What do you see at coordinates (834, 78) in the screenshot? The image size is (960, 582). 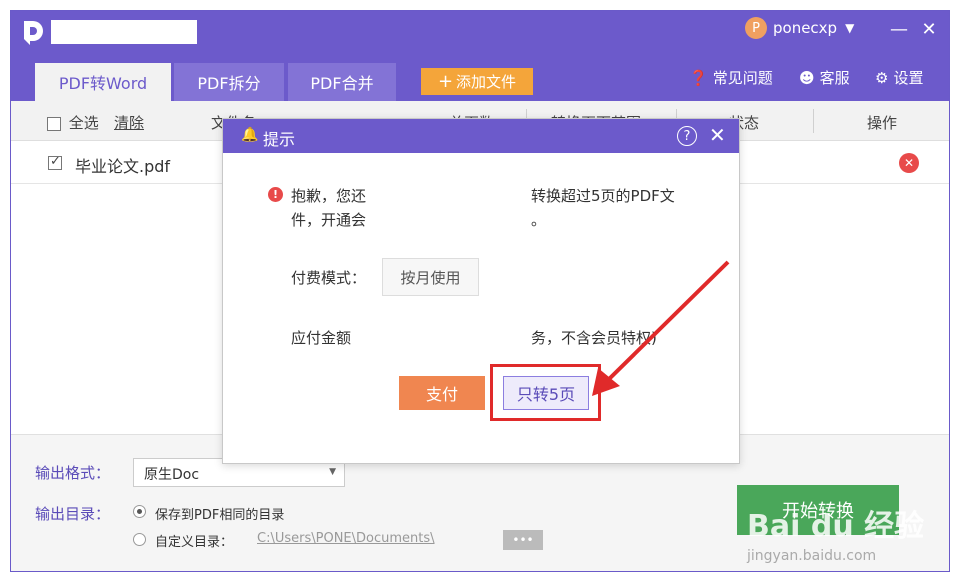 I see `service-label: 客服` at bounding box center [834, 78].